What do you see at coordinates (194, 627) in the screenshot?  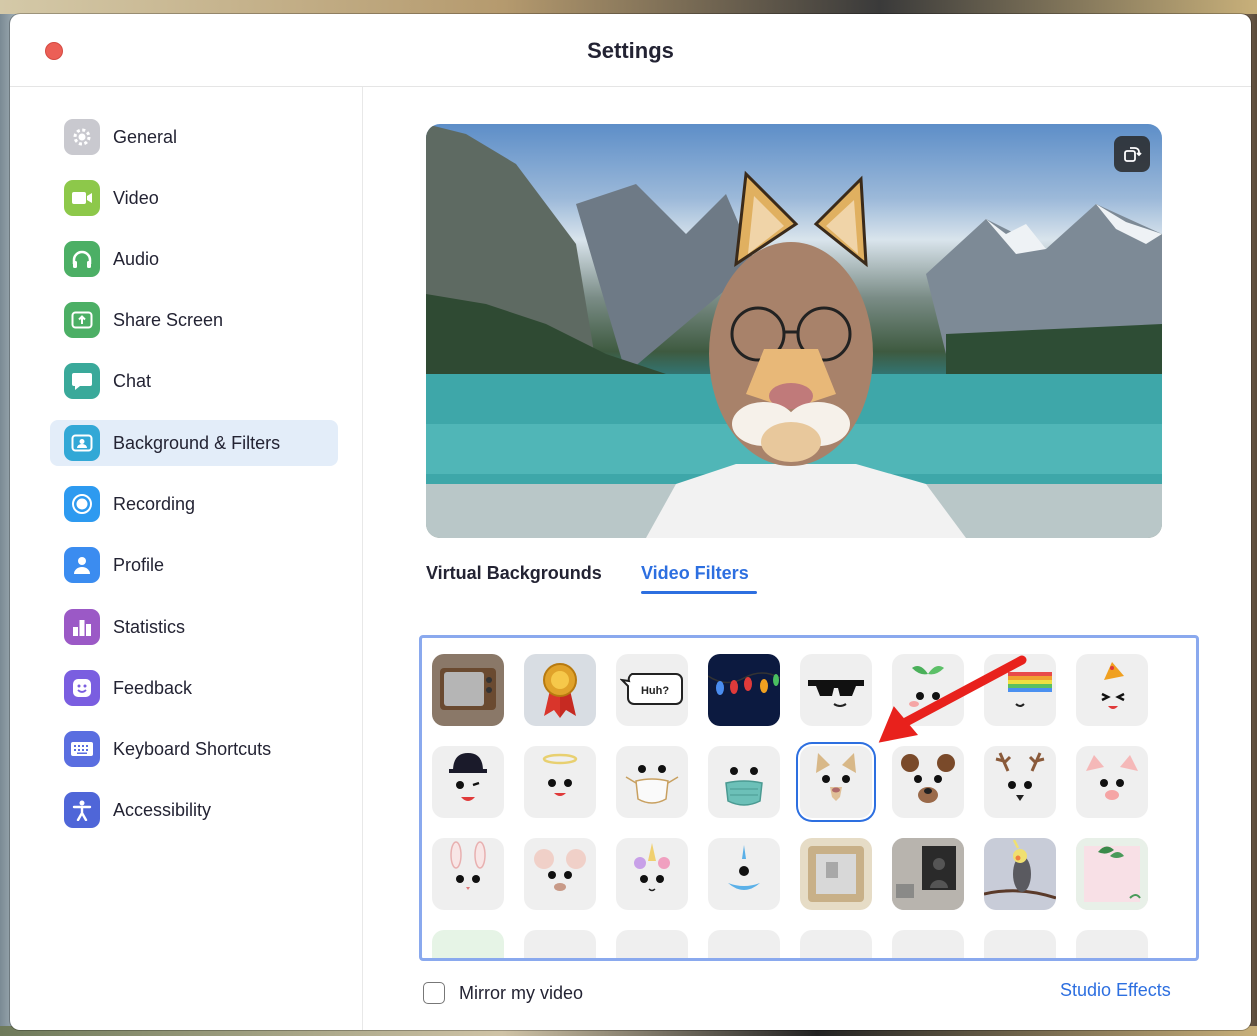 I see `sidebar-item-statistics: Statistics` at bounding box center [194, 627].